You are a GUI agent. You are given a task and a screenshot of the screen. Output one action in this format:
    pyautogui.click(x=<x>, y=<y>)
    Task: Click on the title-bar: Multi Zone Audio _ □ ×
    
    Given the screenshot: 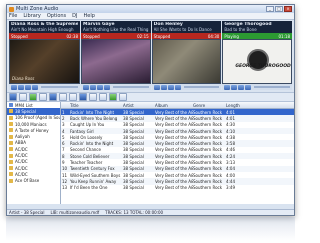 What is the action you would take?
    pyautogui.click(x=150, y=9)
    